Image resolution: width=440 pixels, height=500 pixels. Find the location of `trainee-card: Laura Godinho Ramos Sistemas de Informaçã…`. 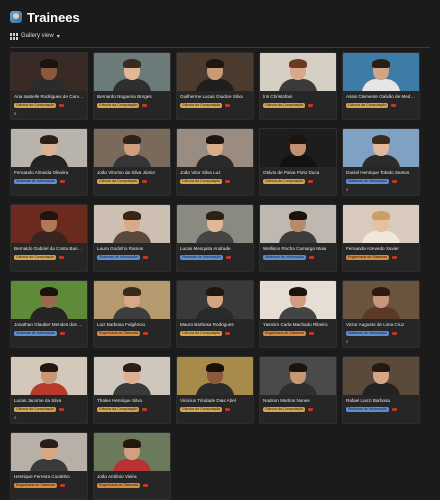

trainee-card: Laura Godinho Ramos Sistemas de Informaçã… is located at coordinates (132, 238).